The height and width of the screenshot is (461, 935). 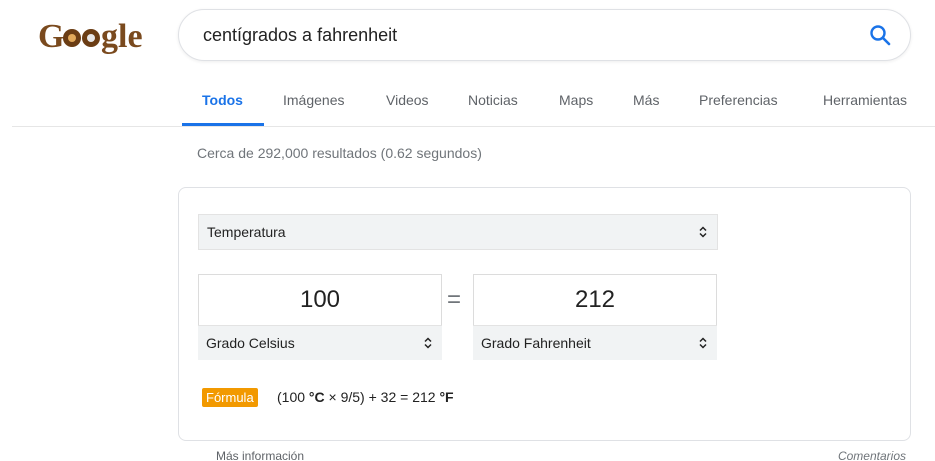 I want to click on google-logo: G gle, so click(x=94, y=36).